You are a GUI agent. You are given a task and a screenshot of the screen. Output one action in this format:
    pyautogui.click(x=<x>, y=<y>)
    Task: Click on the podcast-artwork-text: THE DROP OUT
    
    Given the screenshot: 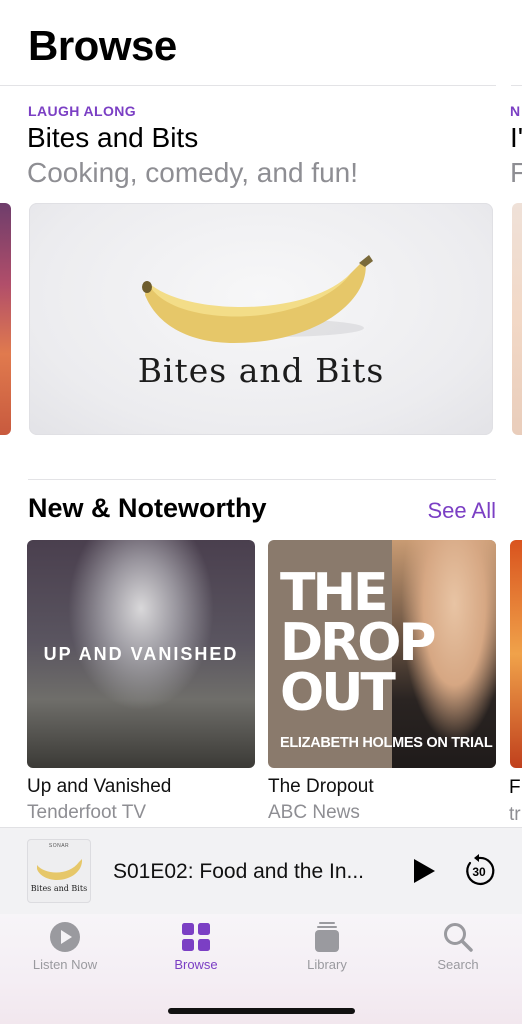 What is the action you would take?
    pyautogui.click(x=358, y=643)
    